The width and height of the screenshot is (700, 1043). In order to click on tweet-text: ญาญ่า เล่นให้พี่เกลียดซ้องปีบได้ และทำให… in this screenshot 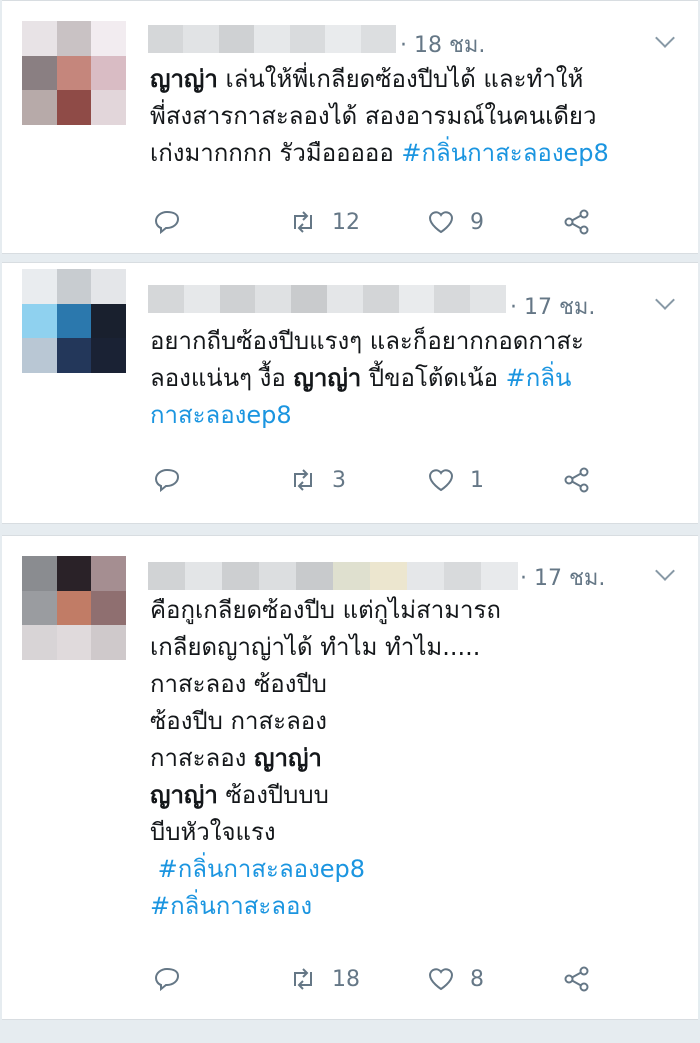, I will do `click(415, 116)`.